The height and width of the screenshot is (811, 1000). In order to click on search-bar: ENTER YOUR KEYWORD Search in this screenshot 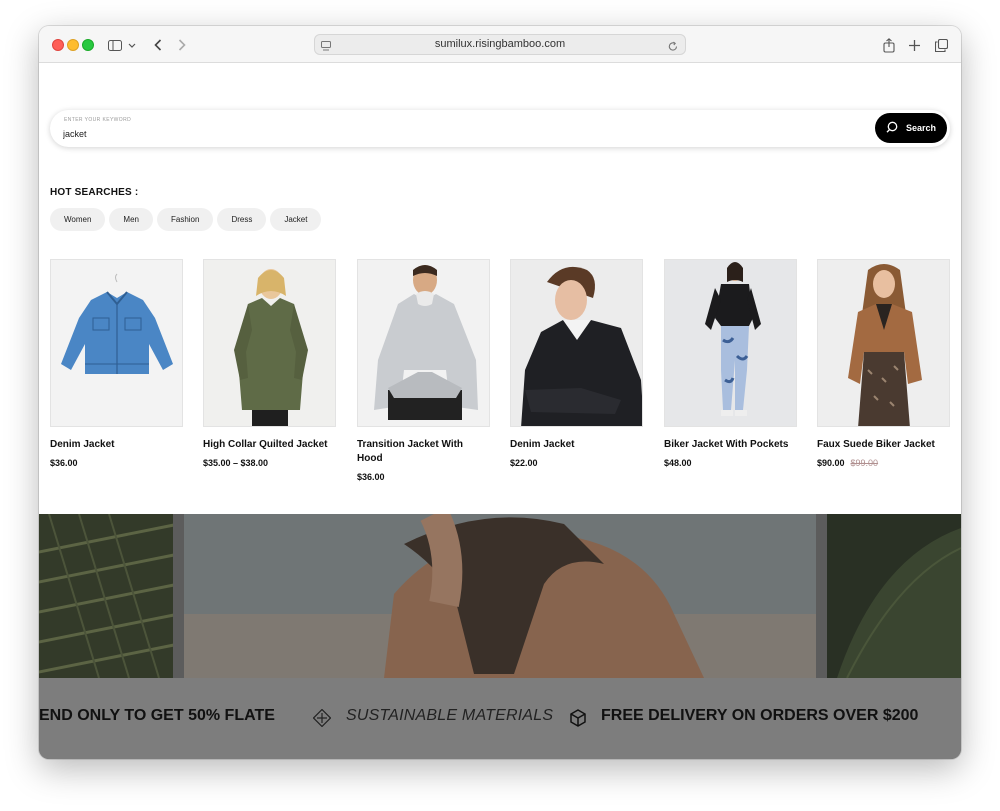, I will do `click(500, 128)`.